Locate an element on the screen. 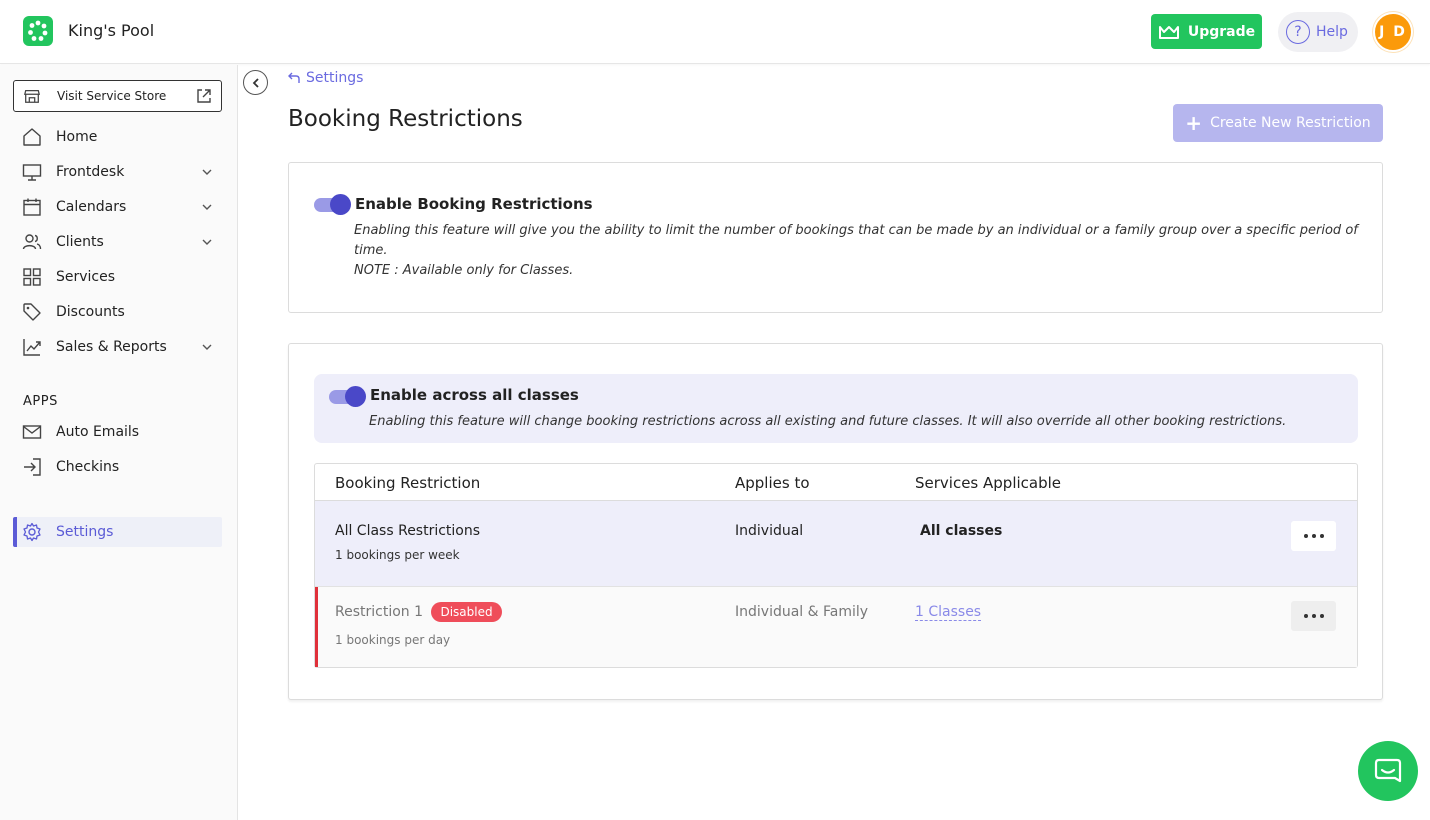  back-link-label: Settings is located at coordinates (335, 78).